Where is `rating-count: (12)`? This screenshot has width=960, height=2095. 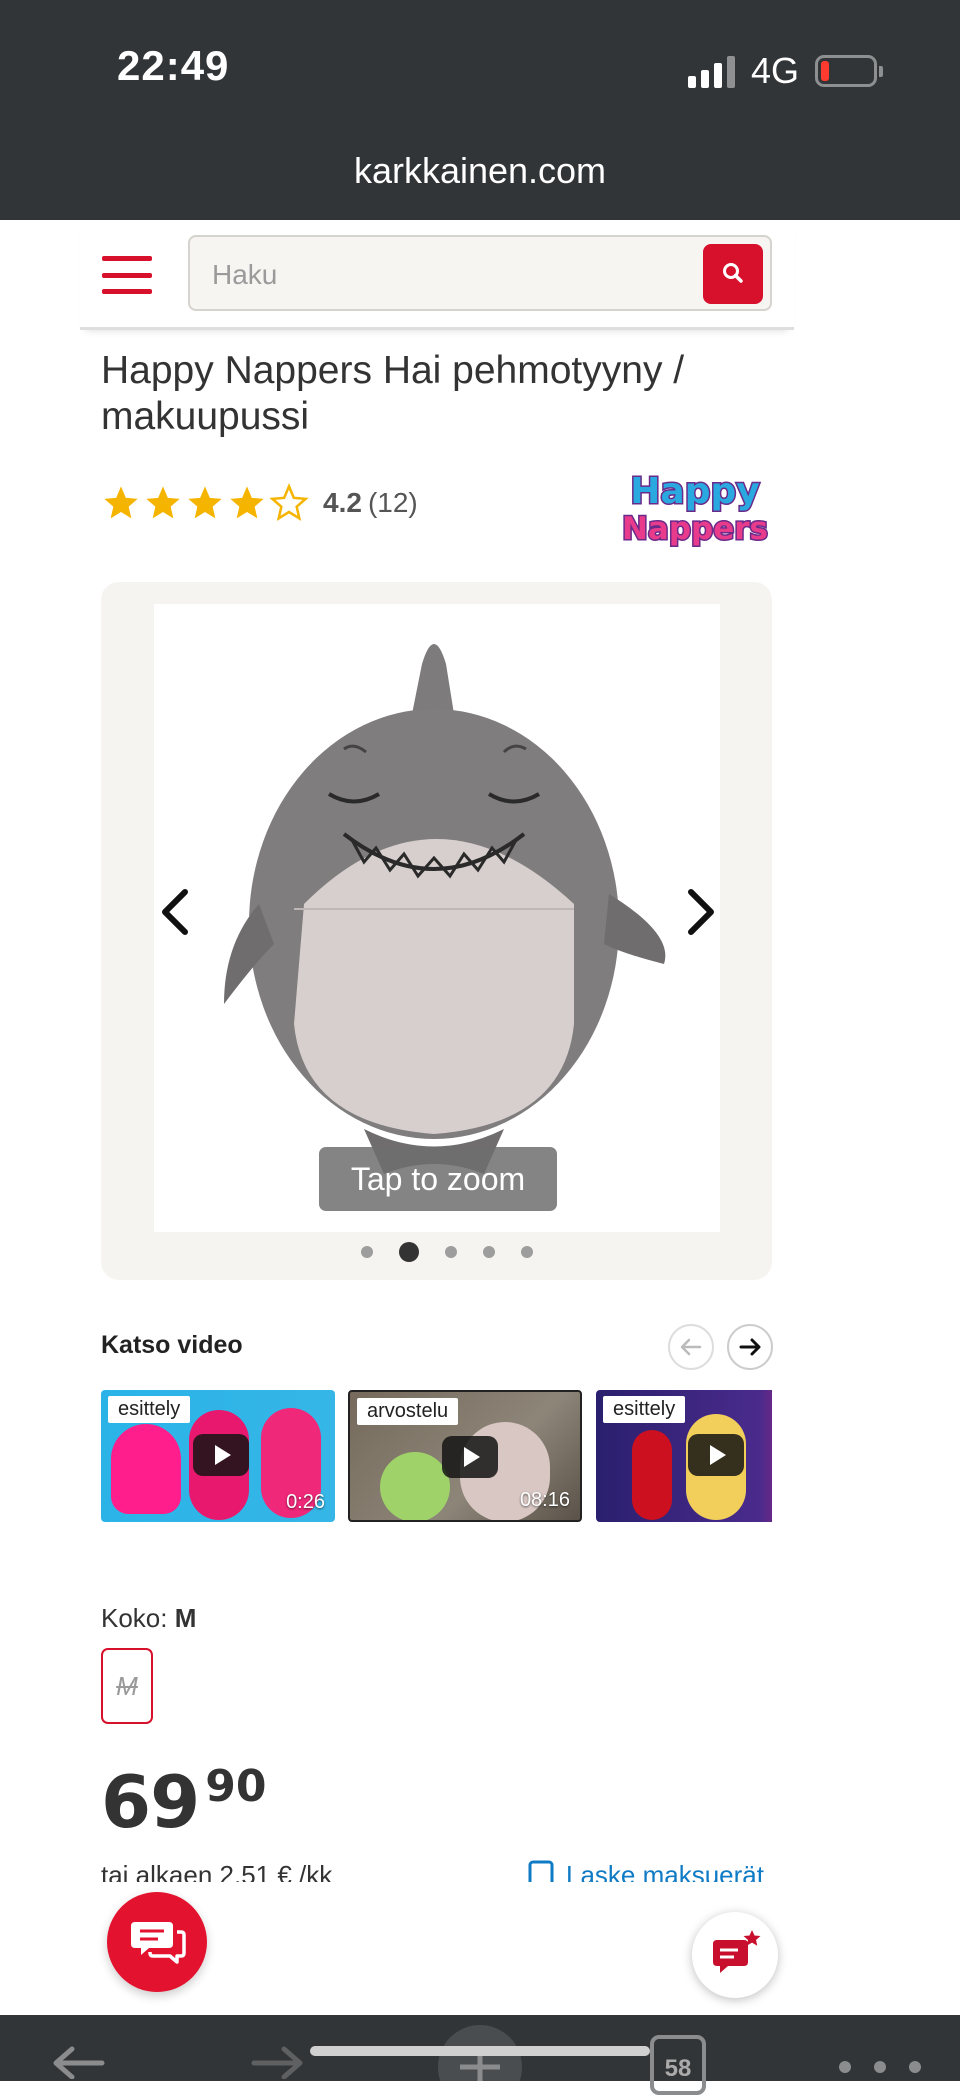 rating-count: (12) is located at coordinates (392, 502).